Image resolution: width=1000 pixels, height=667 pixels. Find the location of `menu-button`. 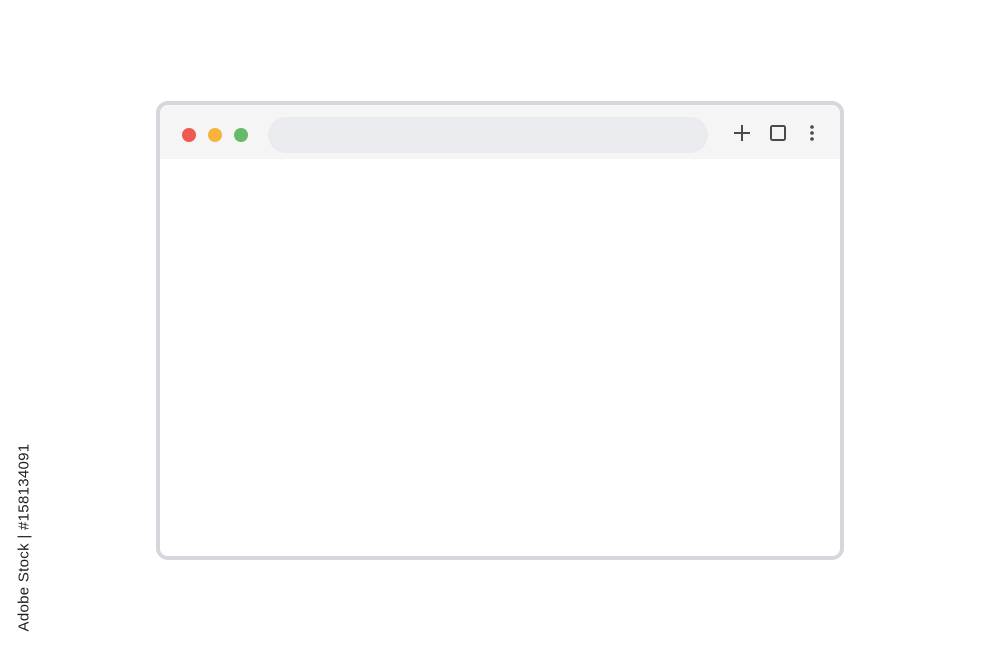

menu-button is located at coordinates (812, 133).